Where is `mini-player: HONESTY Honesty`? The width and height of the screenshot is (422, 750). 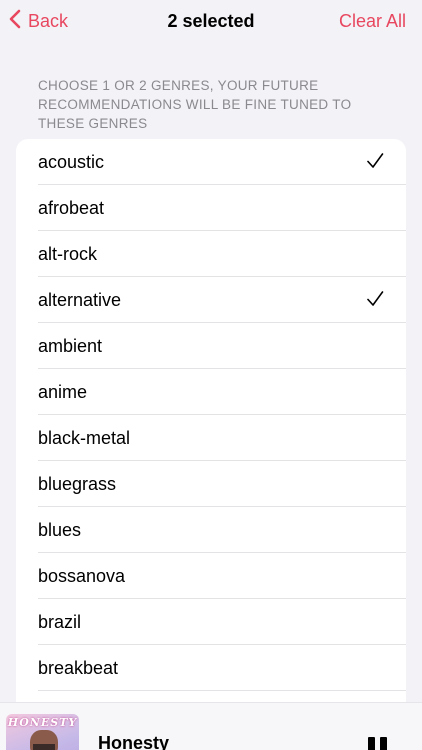
mini-player: HONESTY Honesty is located at coordinates (211, 726).